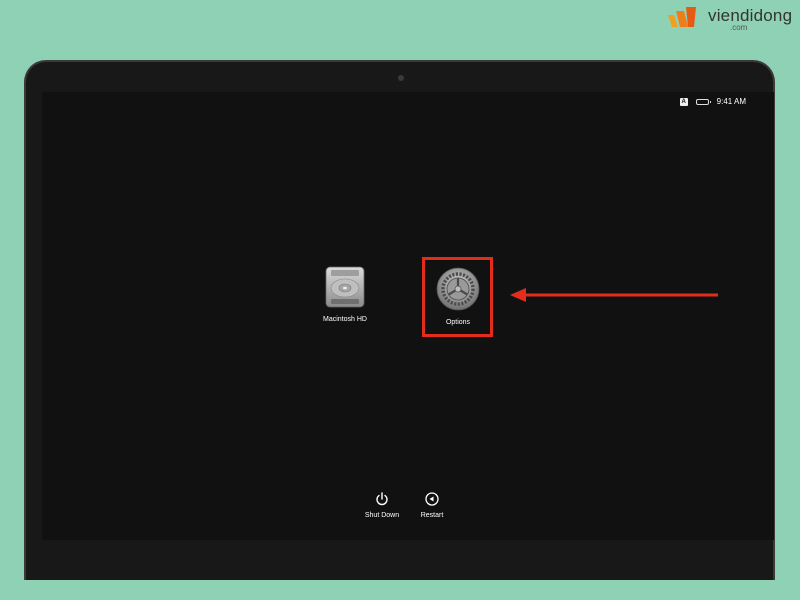  What do you see at coordinates (432, 515) in the screenshot?
I see `restart-label: Restart` at bounding box center [432, 515].